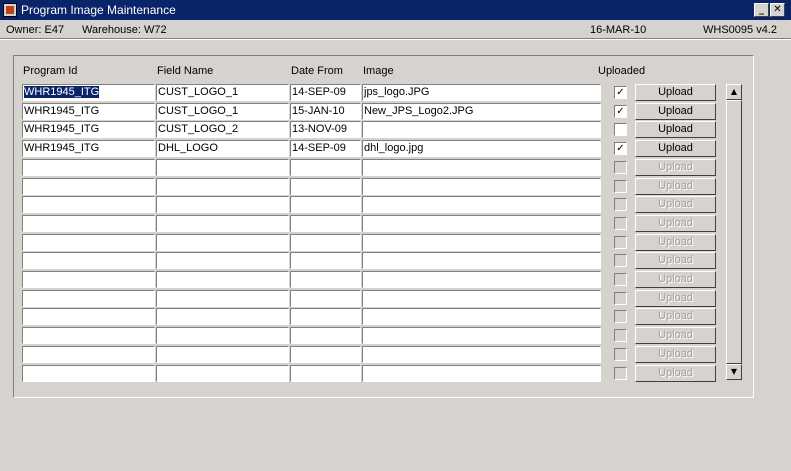  Describe the element at coordinates (325, 111) in the screenshot. I see `date-from-field: 15-JAN-10` at that location.